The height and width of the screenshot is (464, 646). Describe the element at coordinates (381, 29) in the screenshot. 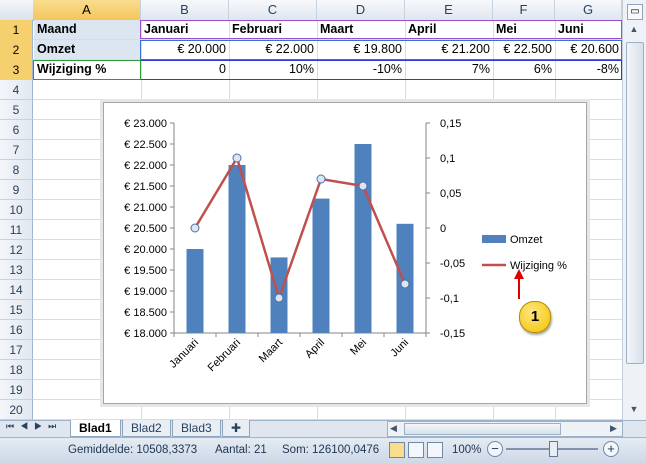

I see `category-range-outline` at that location.